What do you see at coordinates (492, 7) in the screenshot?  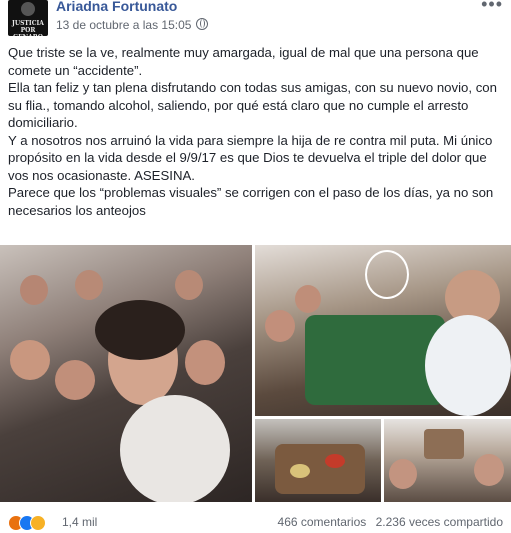 I see `more-options-icon: •••` at bounding box center [492, 7].